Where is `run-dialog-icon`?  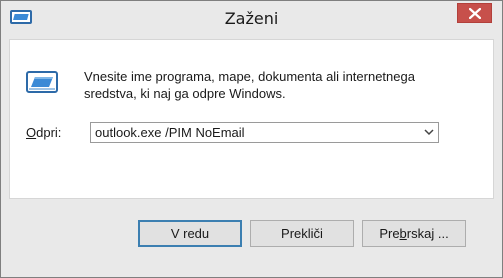
run-dialog-icon is located at coordinates (42, 82).